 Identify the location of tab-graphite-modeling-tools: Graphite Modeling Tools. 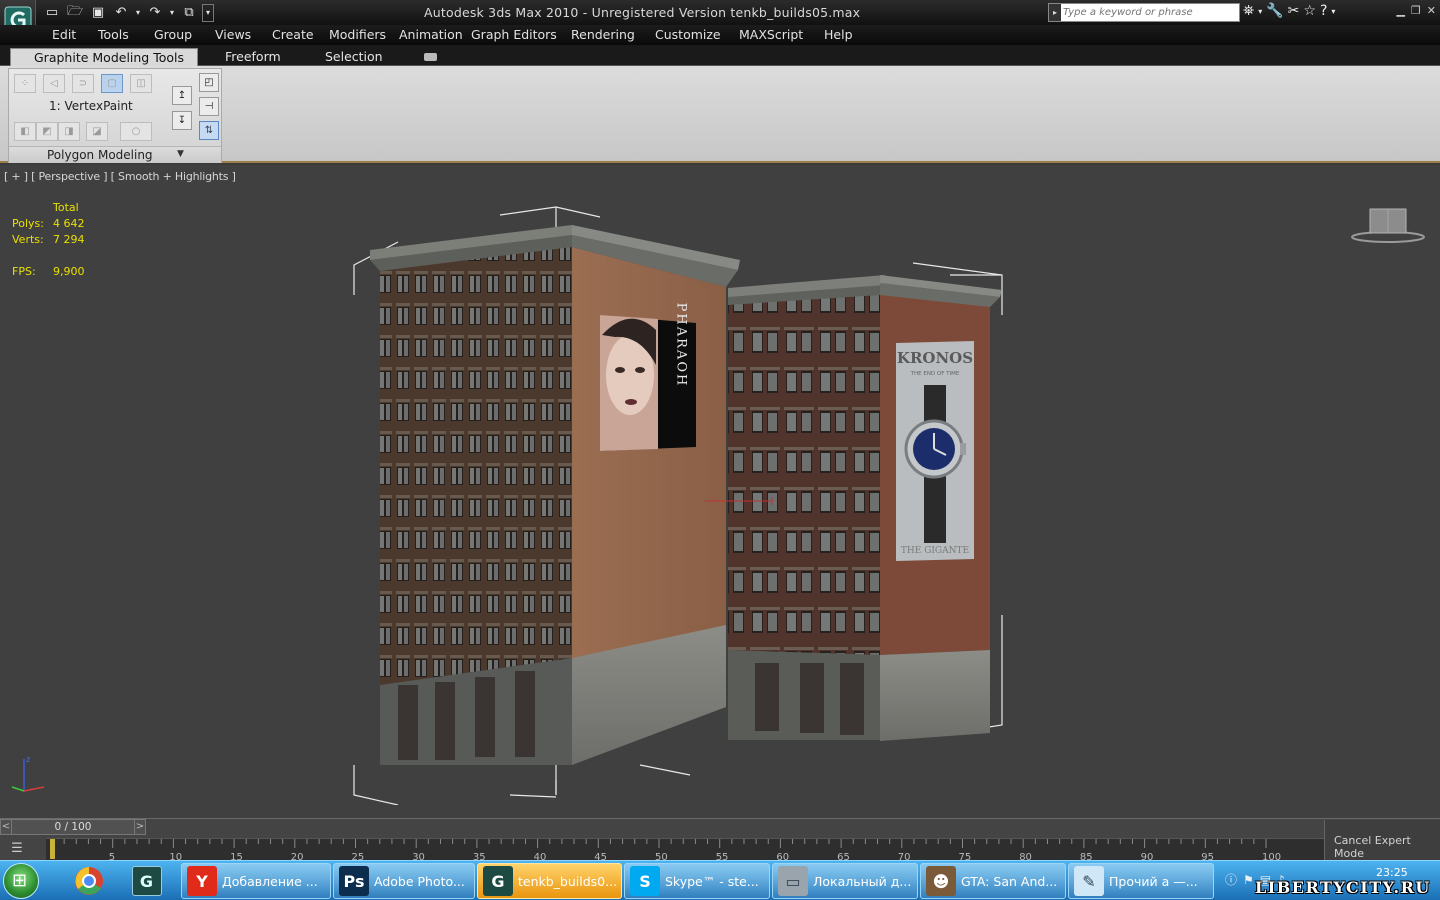
(104, 57).